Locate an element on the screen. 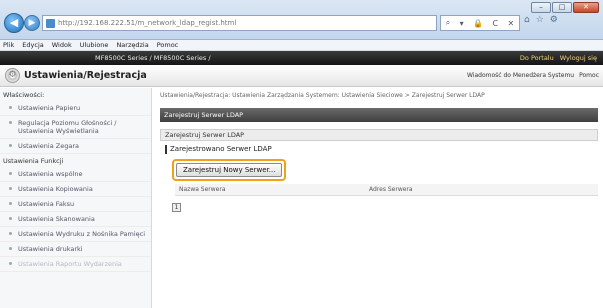 The width and height of the screenshot is (603, 308). sidebar-item-label: Ustawienia Skanowania is located at coordinates (56, 219).